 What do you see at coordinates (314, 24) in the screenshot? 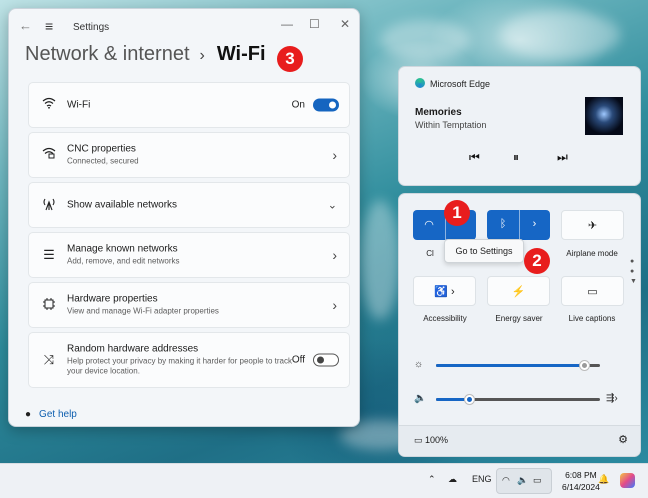
I see `maximize-icon: ☐` at bounding box center [314, 24].